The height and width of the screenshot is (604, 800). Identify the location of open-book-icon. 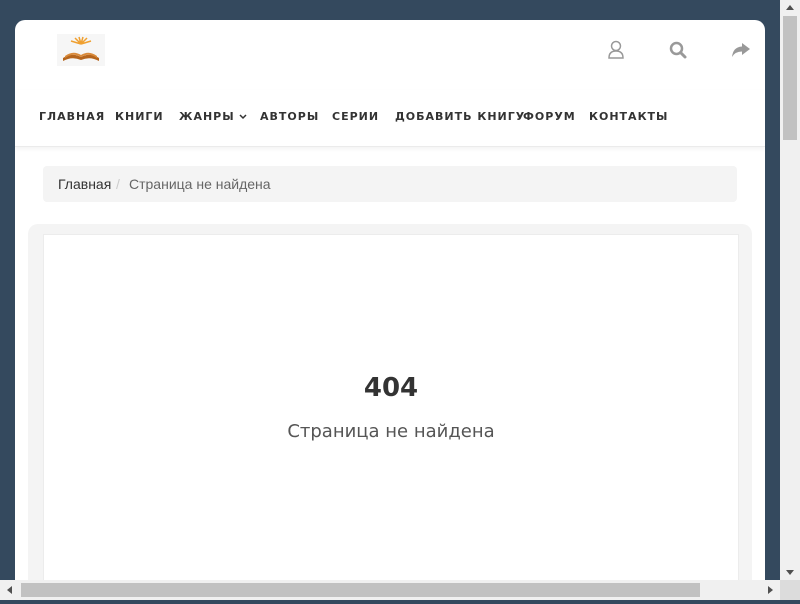
(81, 48).